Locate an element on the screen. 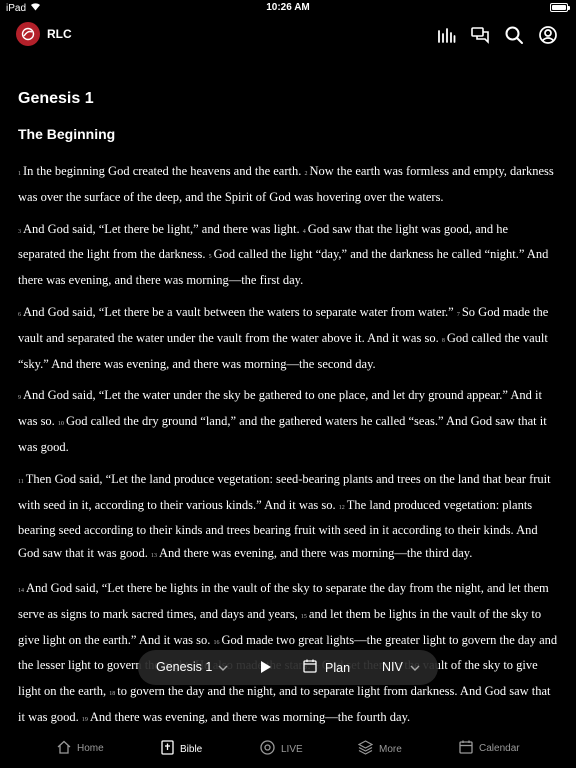 This screenshot has width=576, height=768. status-bar: iPad 10:26 AM is located at coordinates (288, 8).